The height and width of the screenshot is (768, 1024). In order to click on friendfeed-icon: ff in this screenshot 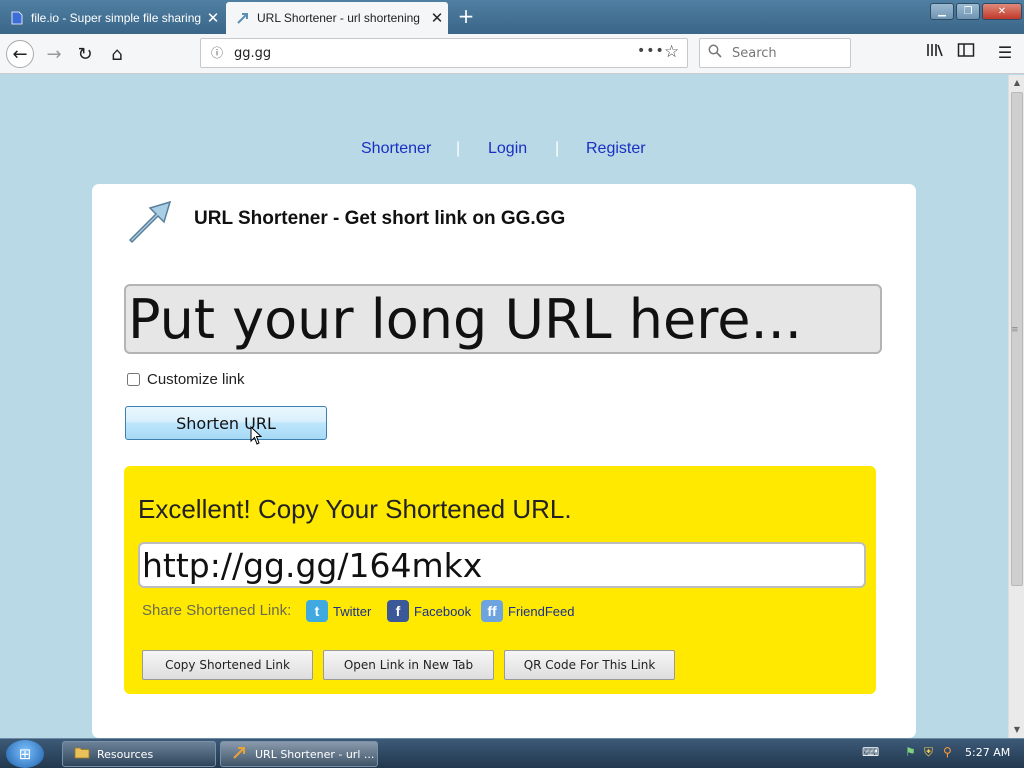, I will do `click(492, 611)`.